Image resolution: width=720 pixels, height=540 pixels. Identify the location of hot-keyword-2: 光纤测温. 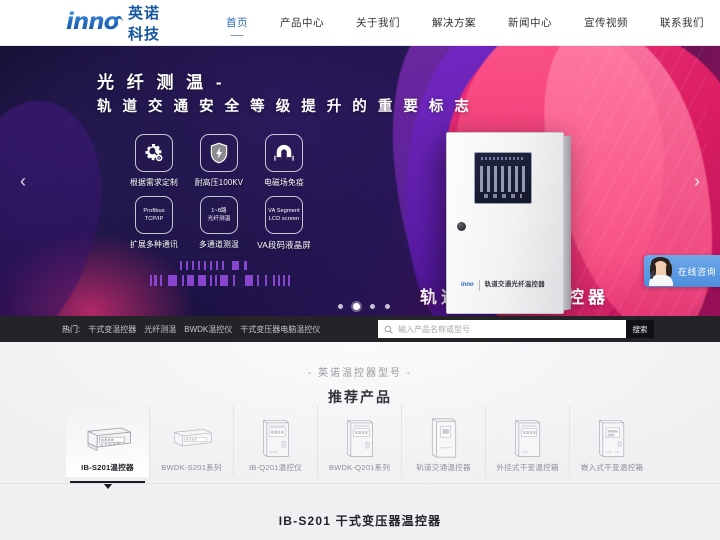
(160, 329).